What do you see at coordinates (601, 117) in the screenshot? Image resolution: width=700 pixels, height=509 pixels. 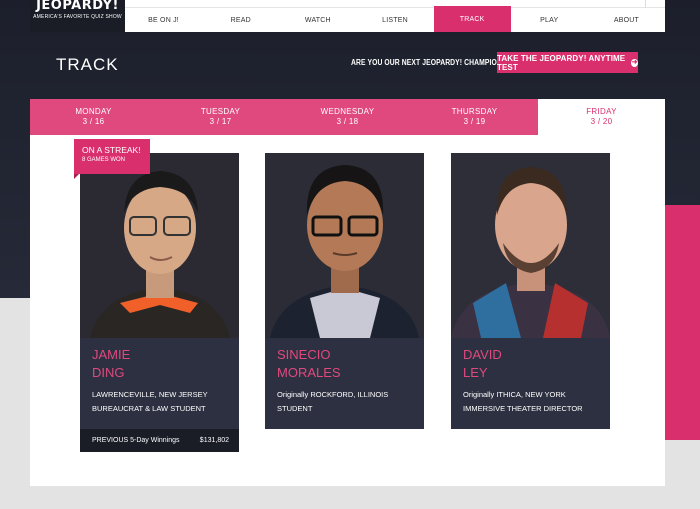 I see `tab-friday: FRIDAY 3 / 20` at bounding box center [601, 117].